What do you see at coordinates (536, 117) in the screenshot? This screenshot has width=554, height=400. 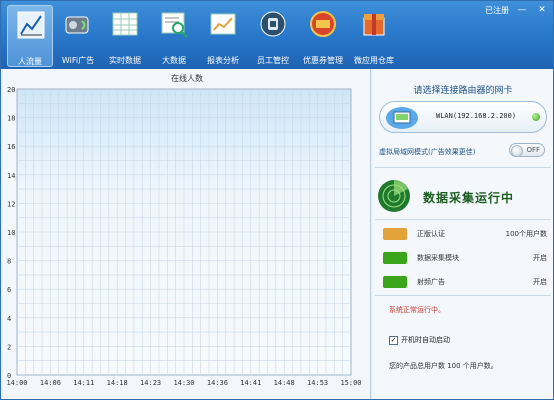 I see `status-dot-icon` at bounding box center [536, 117].